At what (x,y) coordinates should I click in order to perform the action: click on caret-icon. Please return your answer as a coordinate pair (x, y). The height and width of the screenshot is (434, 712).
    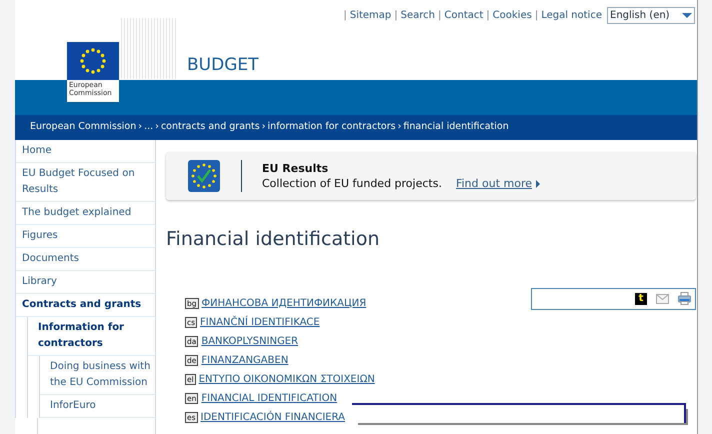
    Looking at the image, I should click on (538, 184).